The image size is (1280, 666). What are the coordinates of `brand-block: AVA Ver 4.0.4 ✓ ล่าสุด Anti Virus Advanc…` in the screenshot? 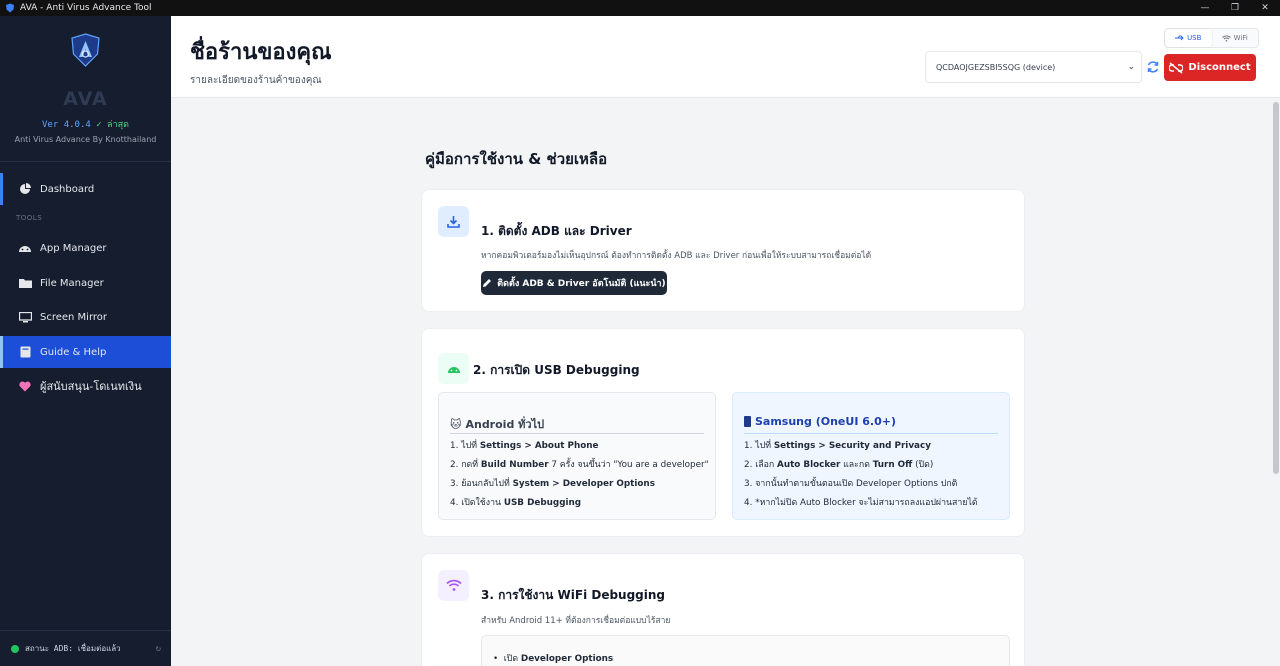 It's located at (85, 89).